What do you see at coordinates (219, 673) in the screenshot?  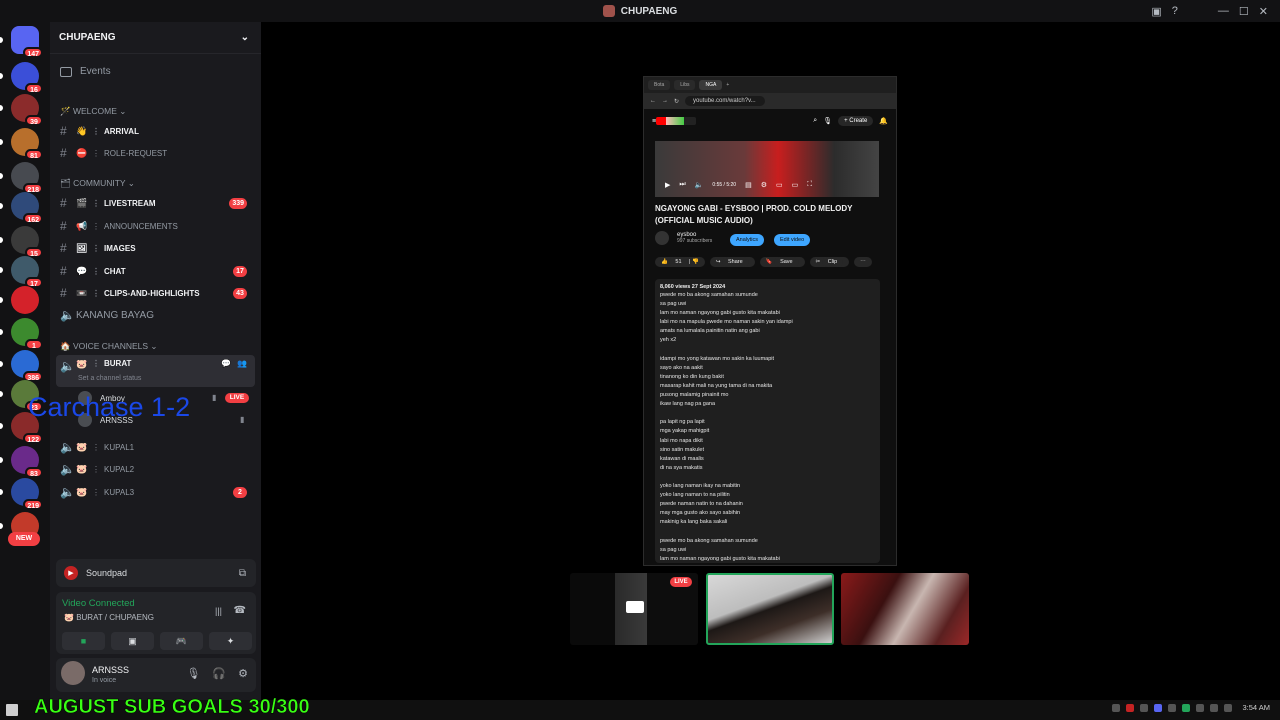 I see `headphones-icon: 🎧` at bounding box center [219, 673].